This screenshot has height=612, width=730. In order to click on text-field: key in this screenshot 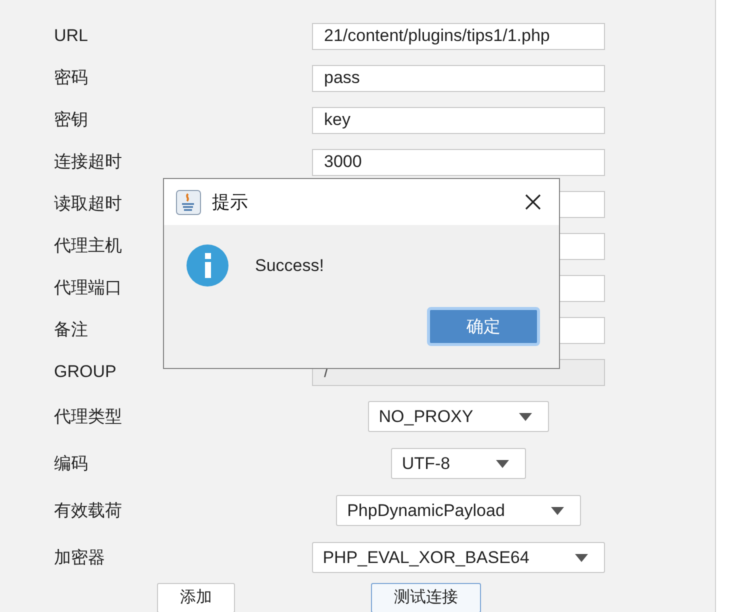, I will do `click(458, 120)`.